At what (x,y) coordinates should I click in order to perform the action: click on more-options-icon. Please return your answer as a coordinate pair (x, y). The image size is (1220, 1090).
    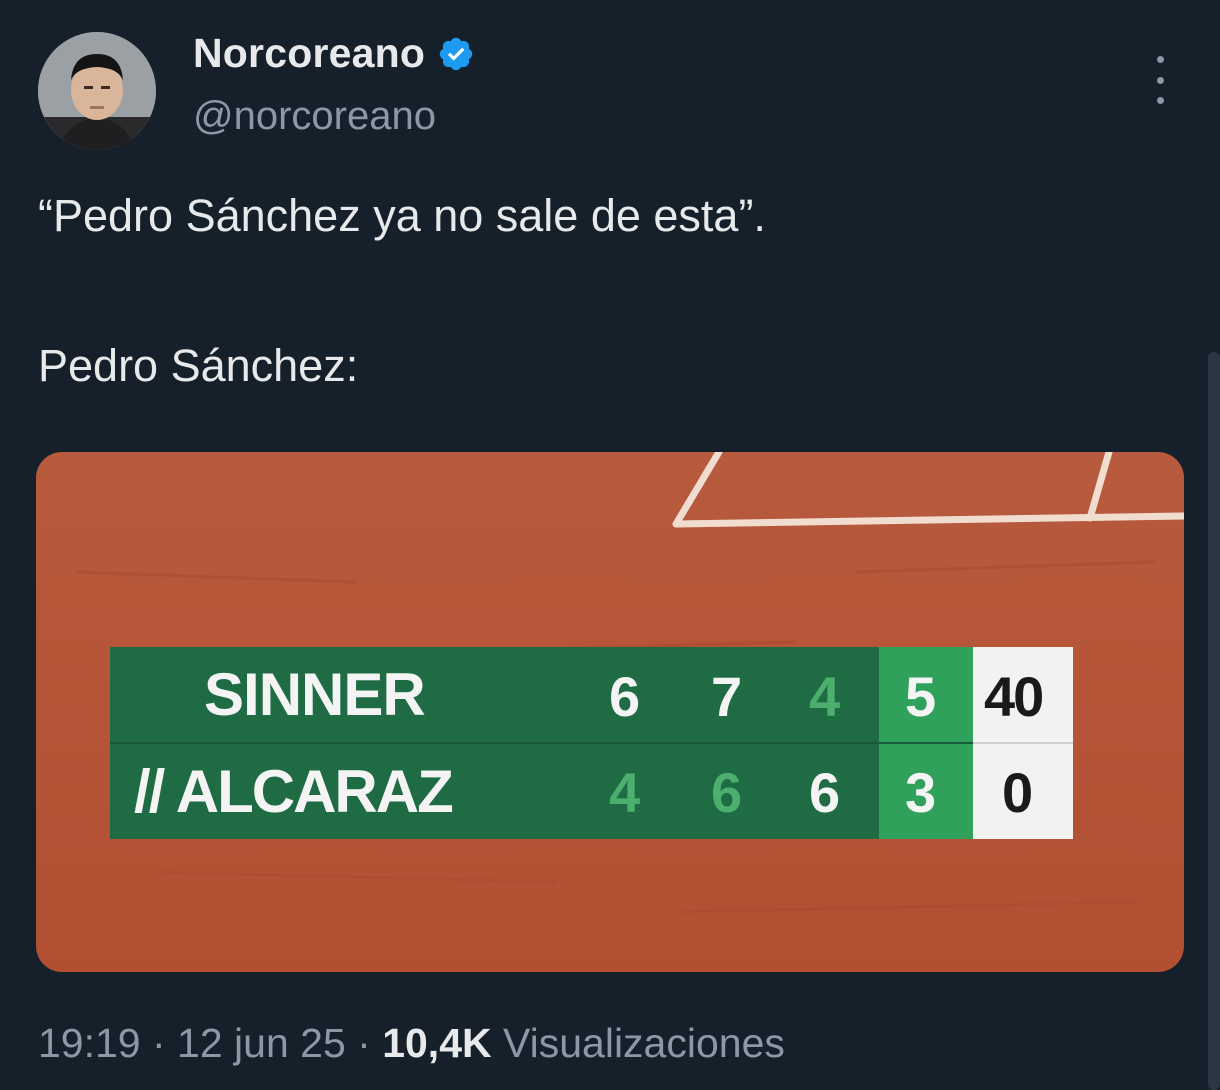
    Looking at the image, I should click on (1160, 80).